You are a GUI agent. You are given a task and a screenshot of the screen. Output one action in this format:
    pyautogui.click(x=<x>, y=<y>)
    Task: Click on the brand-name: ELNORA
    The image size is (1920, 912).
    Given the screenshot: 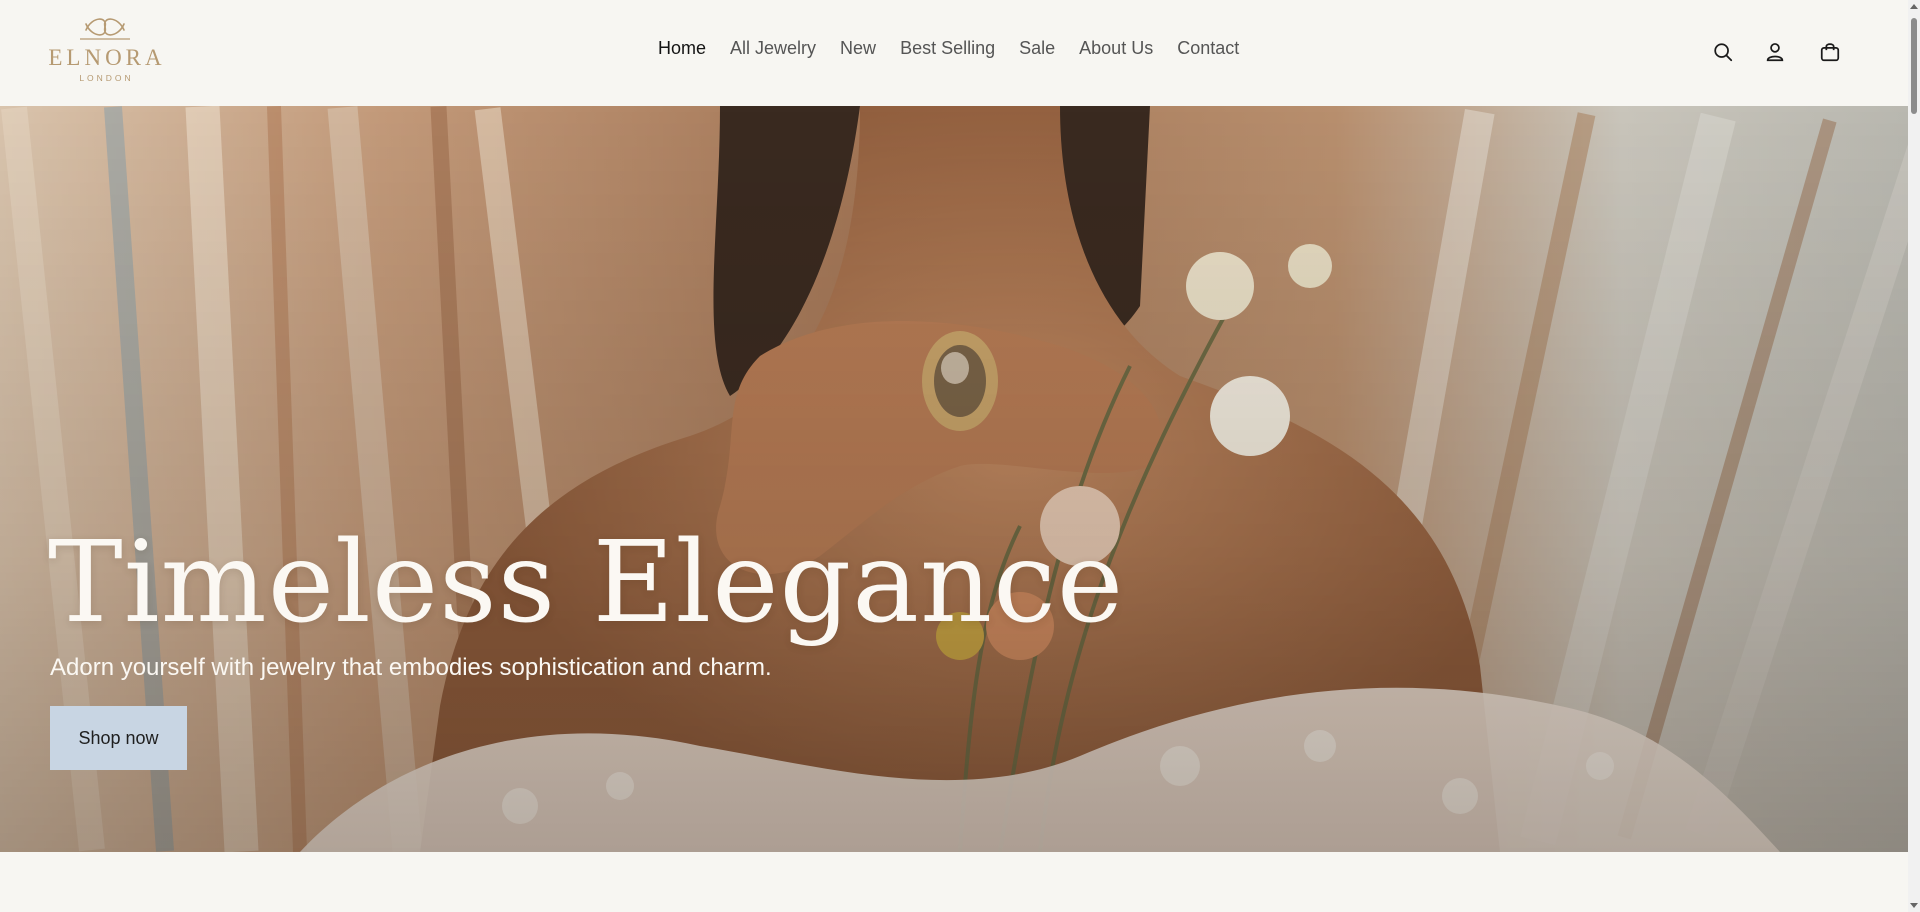 What is the action you would take?
    pyautogui.click(x=107, y=57)
    